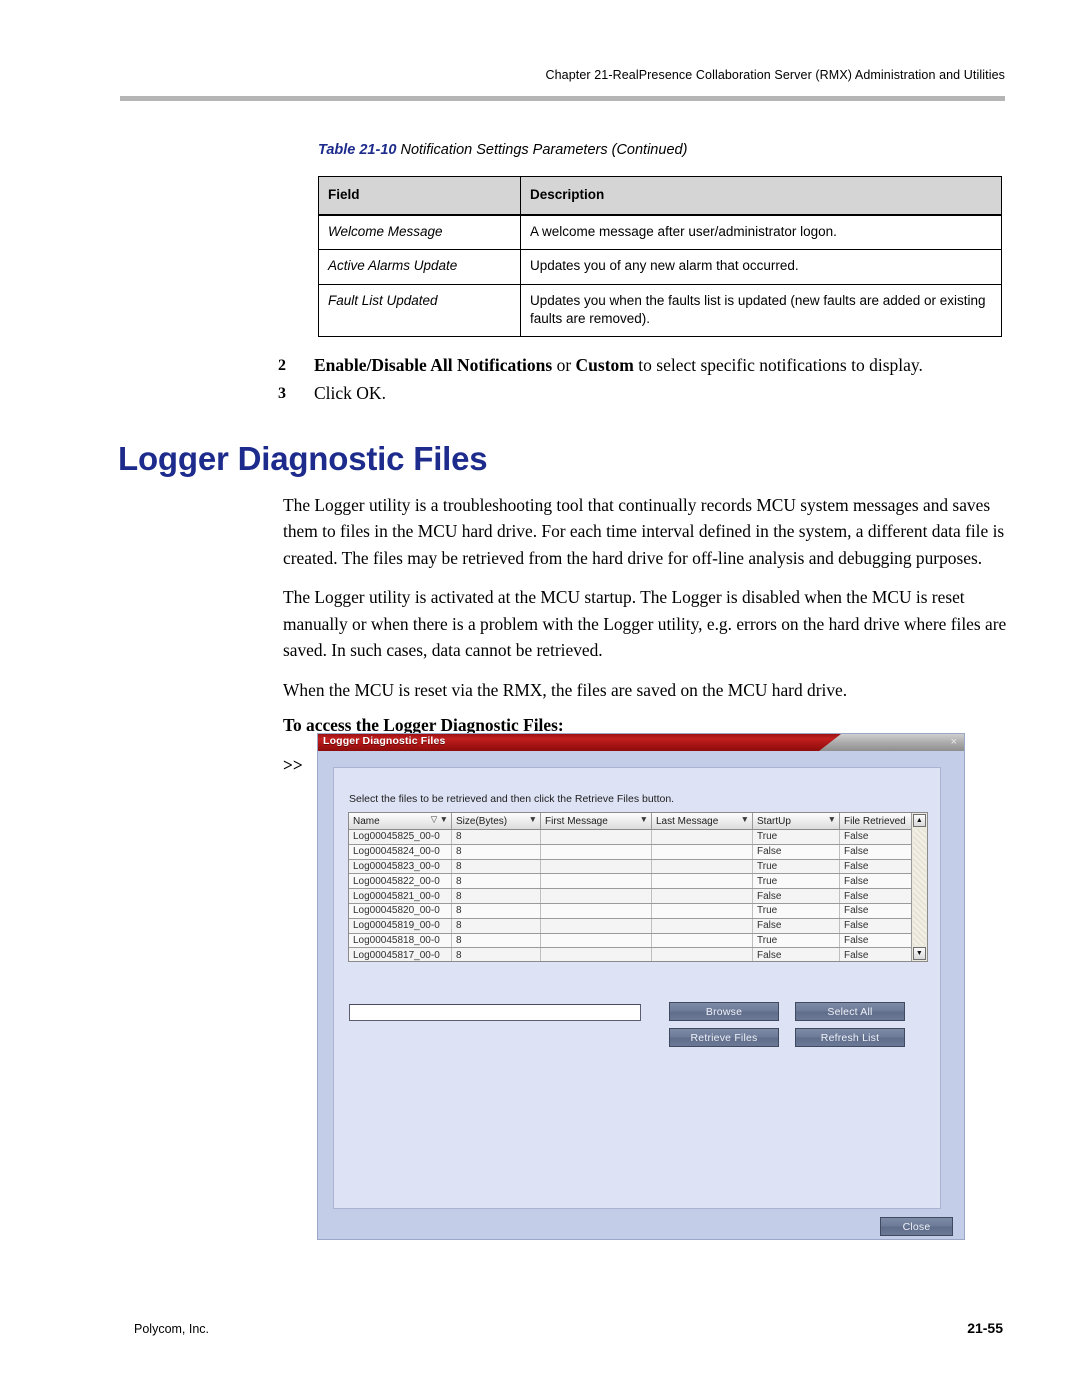  Describe the element at coordinates (796, 821) in the screenshot. I see `grid-column-startup: StartUp ▼` at that location.